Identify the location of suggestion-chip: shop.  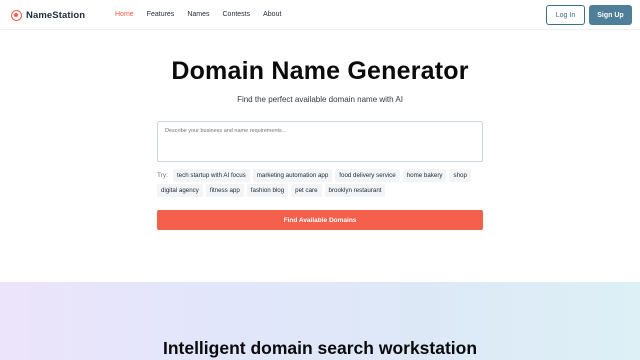
(460, 175).